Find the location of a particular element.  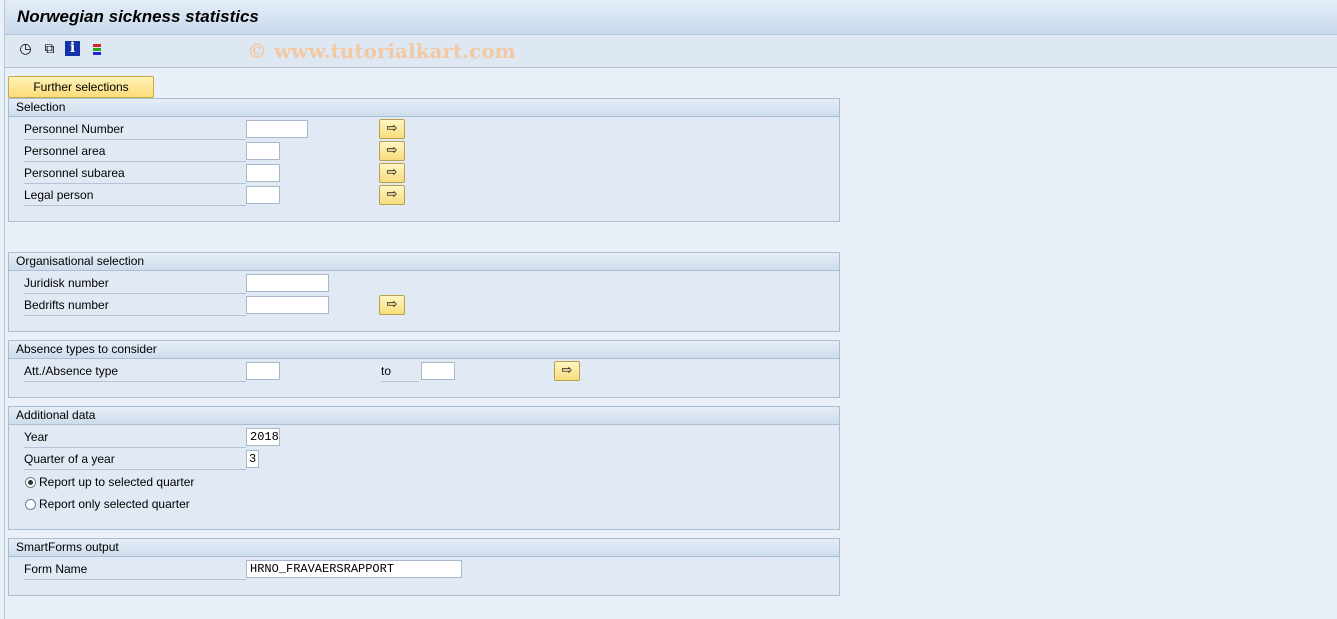

personnel-area-input is located at coordinates (263, 151).